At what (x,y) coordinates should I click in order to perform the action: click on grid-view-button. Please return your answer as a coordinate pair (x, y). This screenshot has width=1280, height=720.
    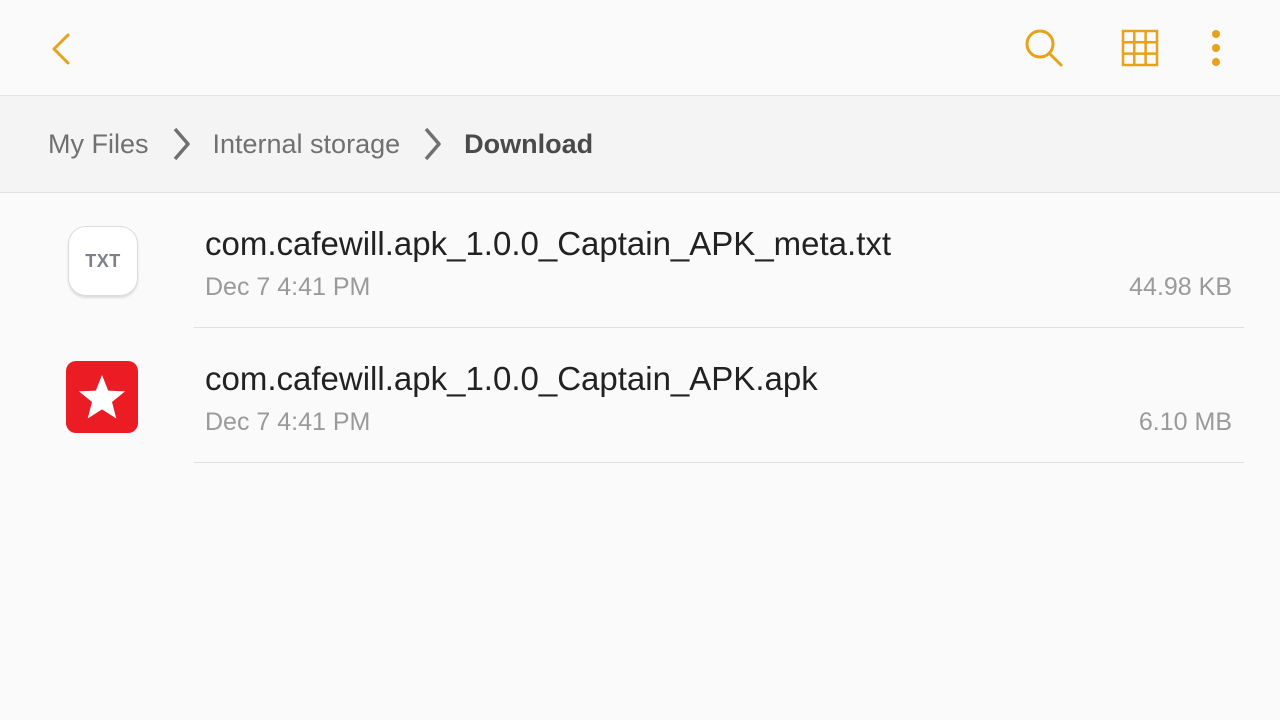
    Looking at the image, I should click on (1140, 48).